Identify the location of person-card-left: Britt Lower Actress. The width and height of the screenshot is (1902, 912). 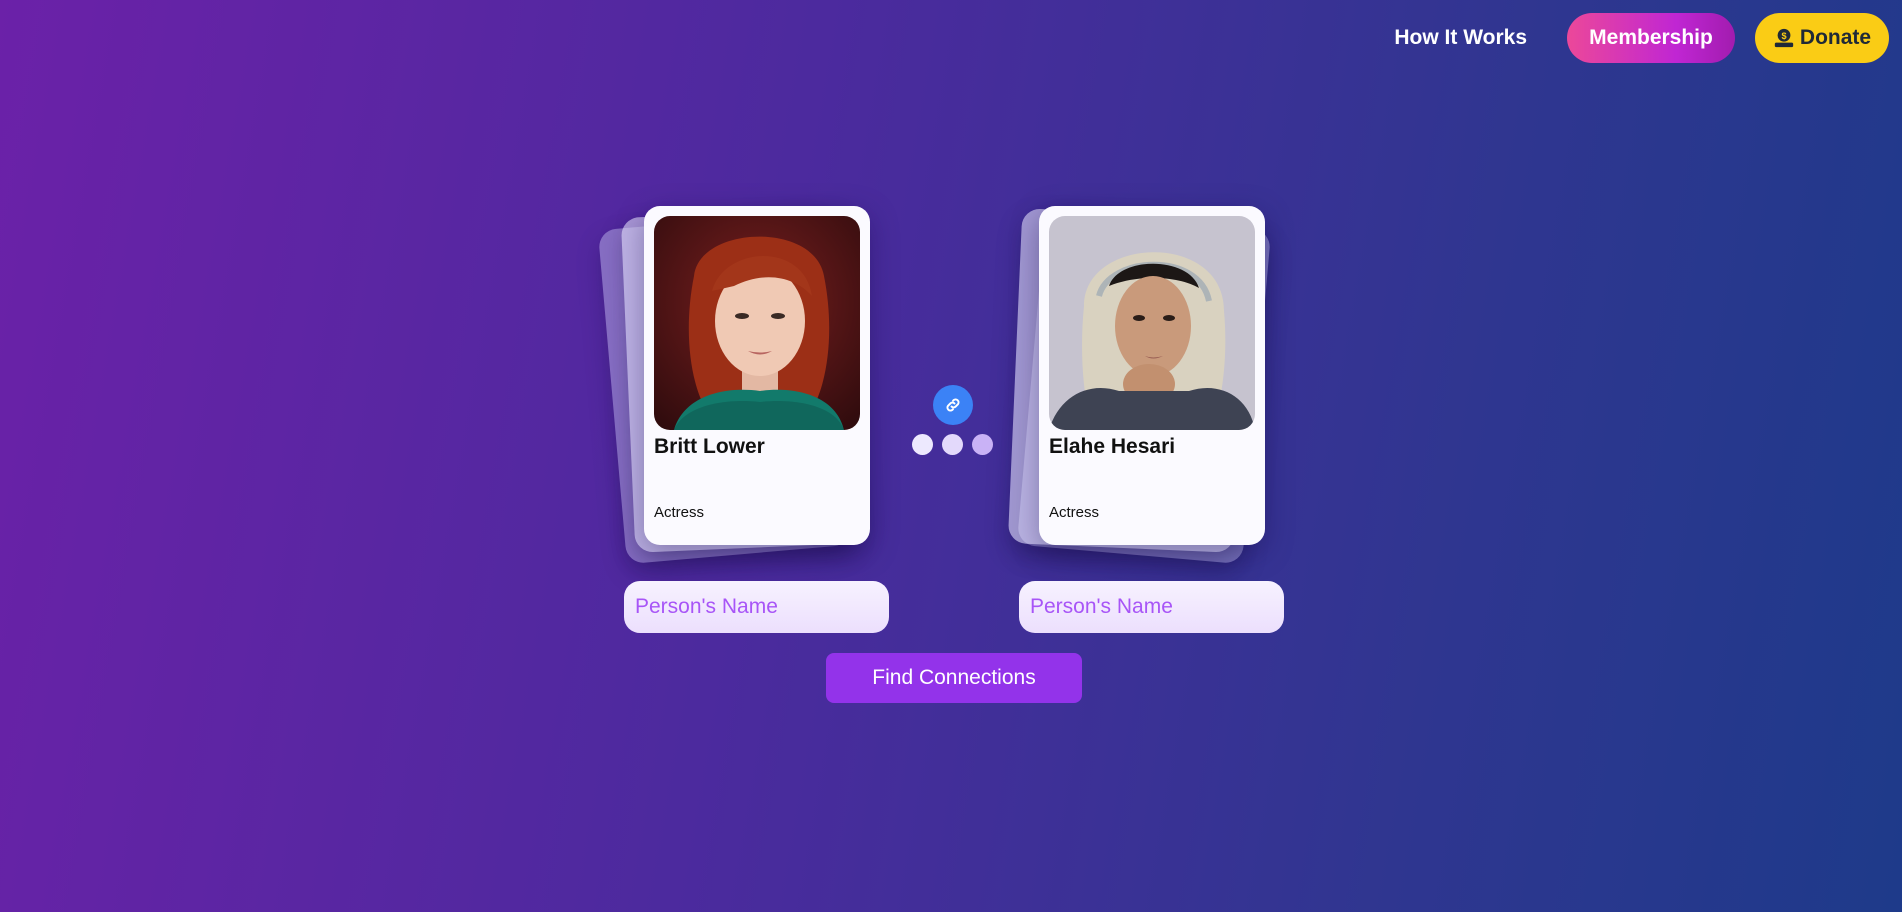
(757, 375).